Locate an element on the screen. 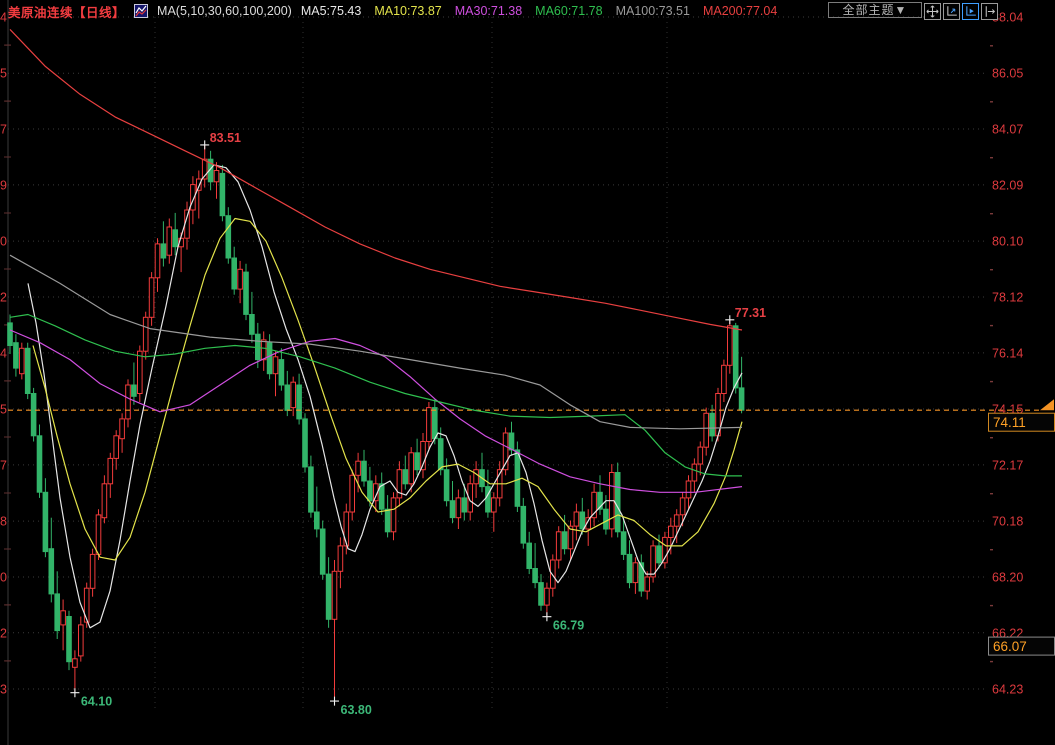 The image size is (1055, 745). chart-toolbar is located at coordinates (961, 11).